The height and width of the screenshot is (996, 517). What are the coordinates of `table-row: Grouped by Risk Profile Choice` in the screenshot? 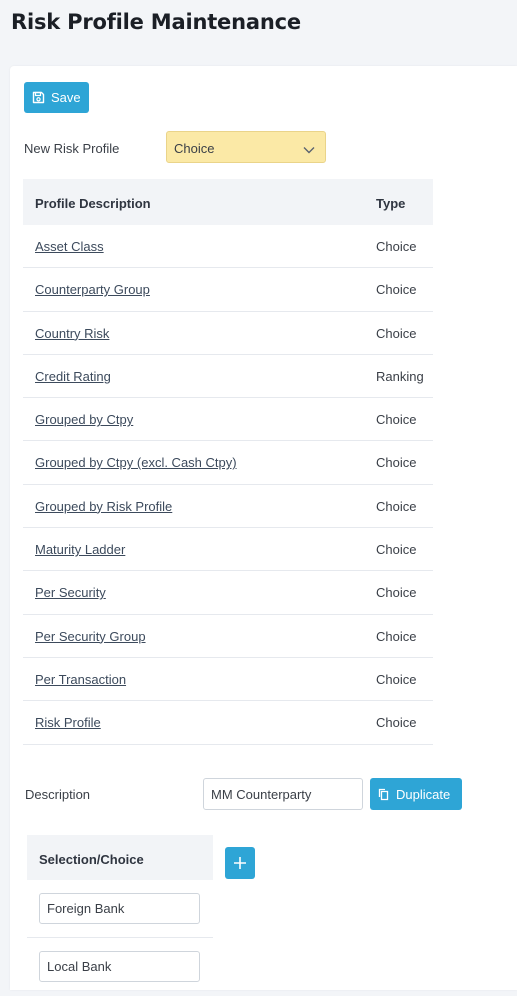 It's located at (228, 507).